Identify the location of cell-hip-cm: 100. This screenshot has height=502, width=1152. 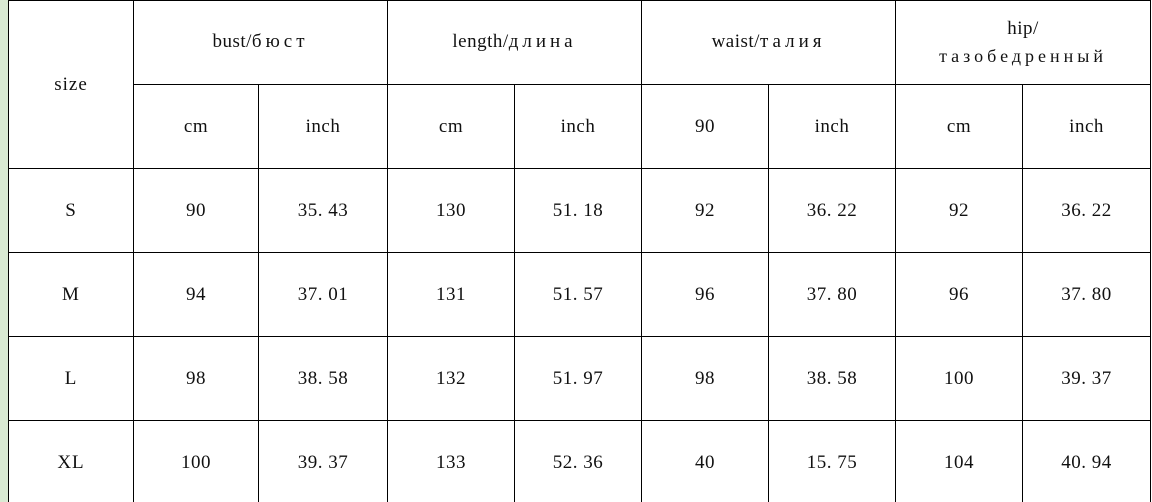
(959, 378).